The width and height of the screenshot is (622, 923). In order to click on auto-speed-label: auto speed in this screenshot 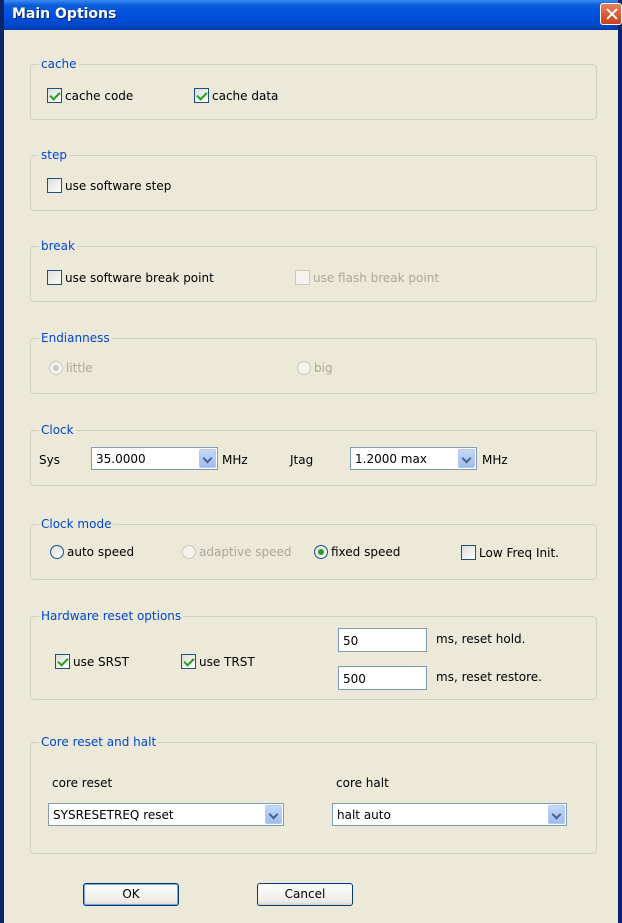, I will do `click(101, 552)`.